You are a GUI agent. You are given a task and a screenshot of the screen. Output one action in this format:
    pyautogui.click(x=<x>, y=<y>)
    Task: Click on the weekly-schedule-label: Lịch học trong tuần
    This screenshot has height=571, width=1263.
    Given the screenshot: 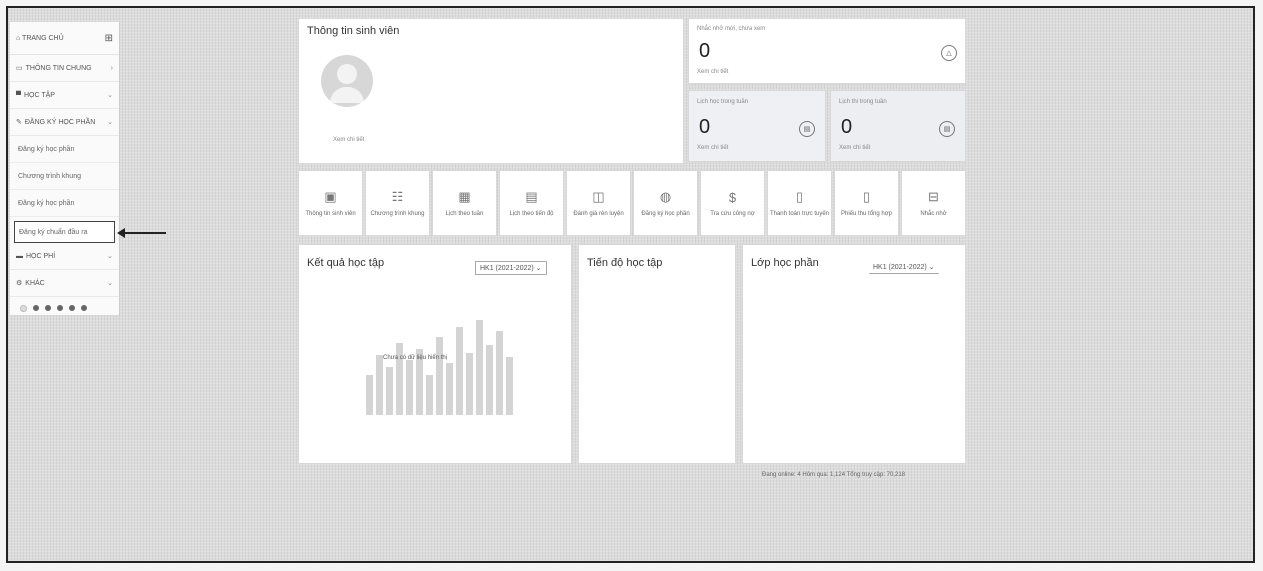 What is the action you would take?
    pyautogui.click(x=723, y=102)
    